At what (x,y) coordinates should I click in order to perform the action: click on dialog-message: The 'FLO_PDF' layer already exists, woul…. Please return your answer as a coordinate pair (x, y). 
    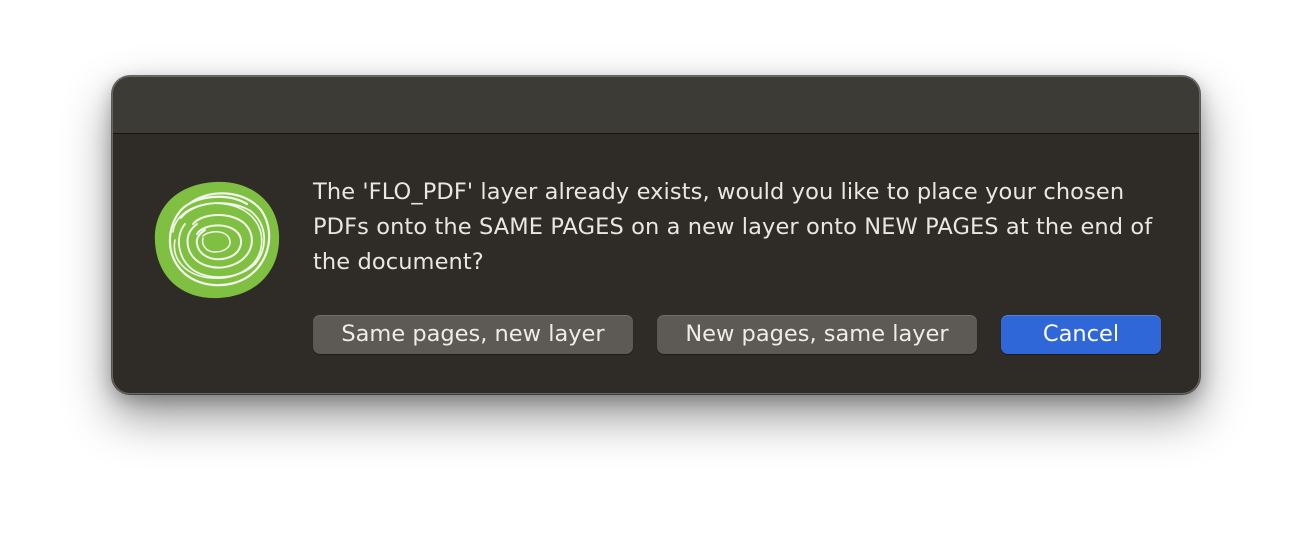
    Looking at the image, I should click on (733, 227).